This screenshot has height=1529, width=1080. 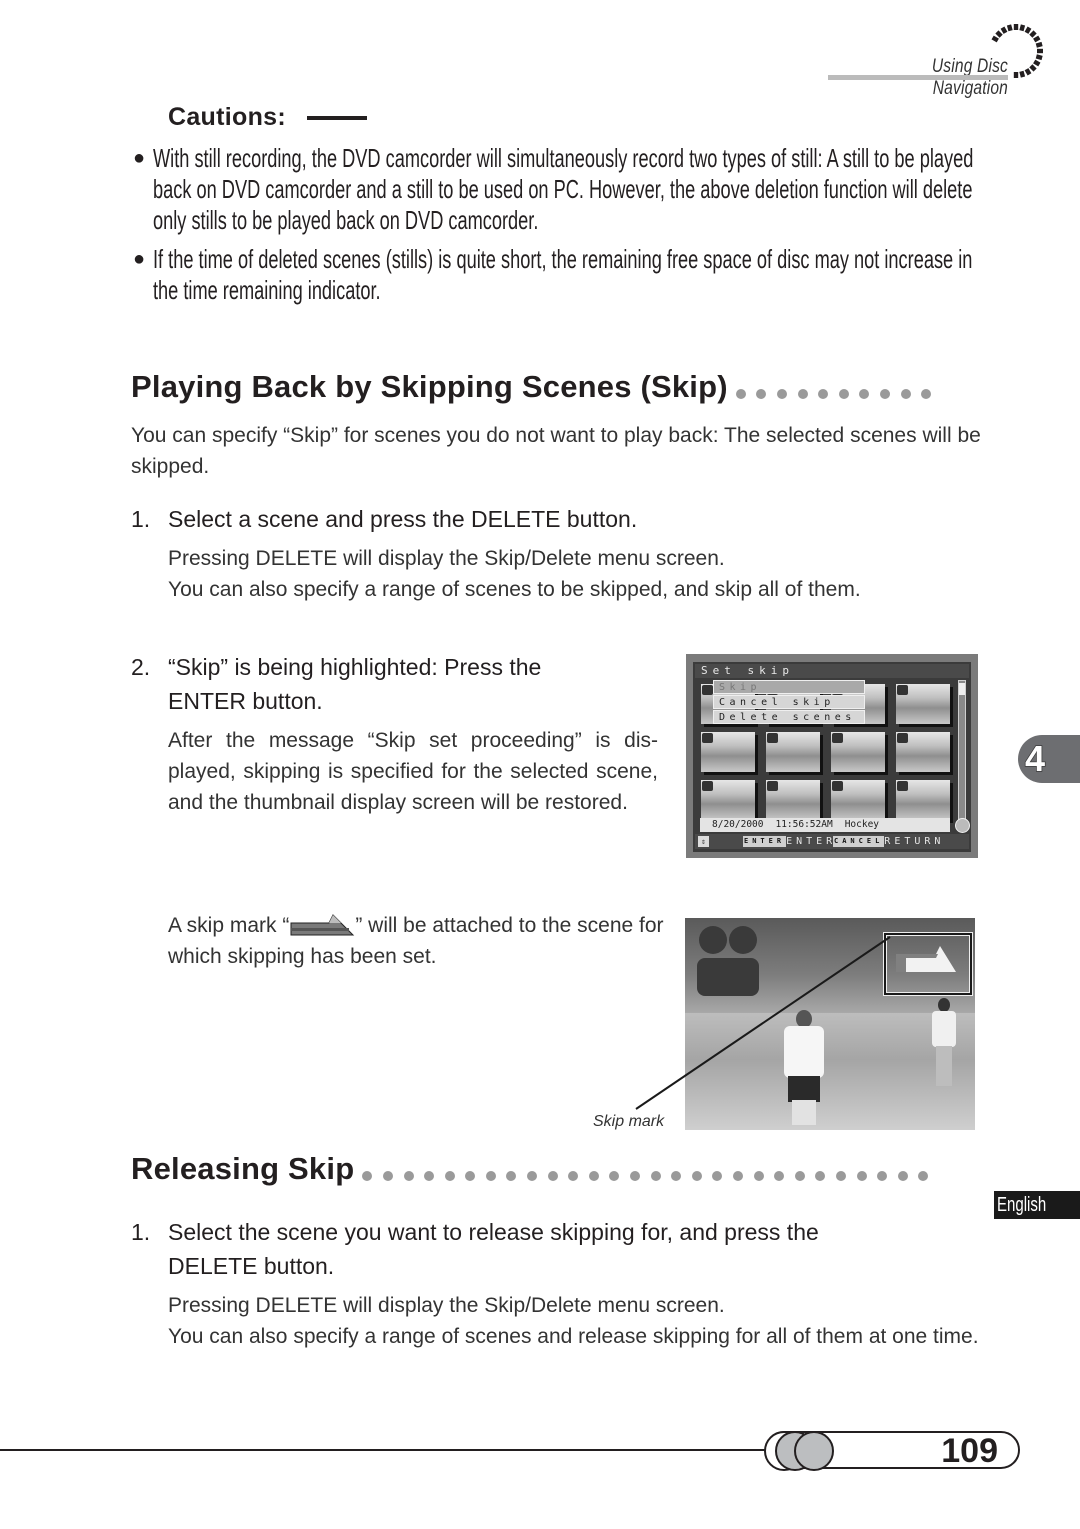 What do you see at coordinates (536, 388) in the screenshot?
I see `section-heading-skip: Playing Back by Skipping Scenes (Skip)` at bounding box center [536, 388].